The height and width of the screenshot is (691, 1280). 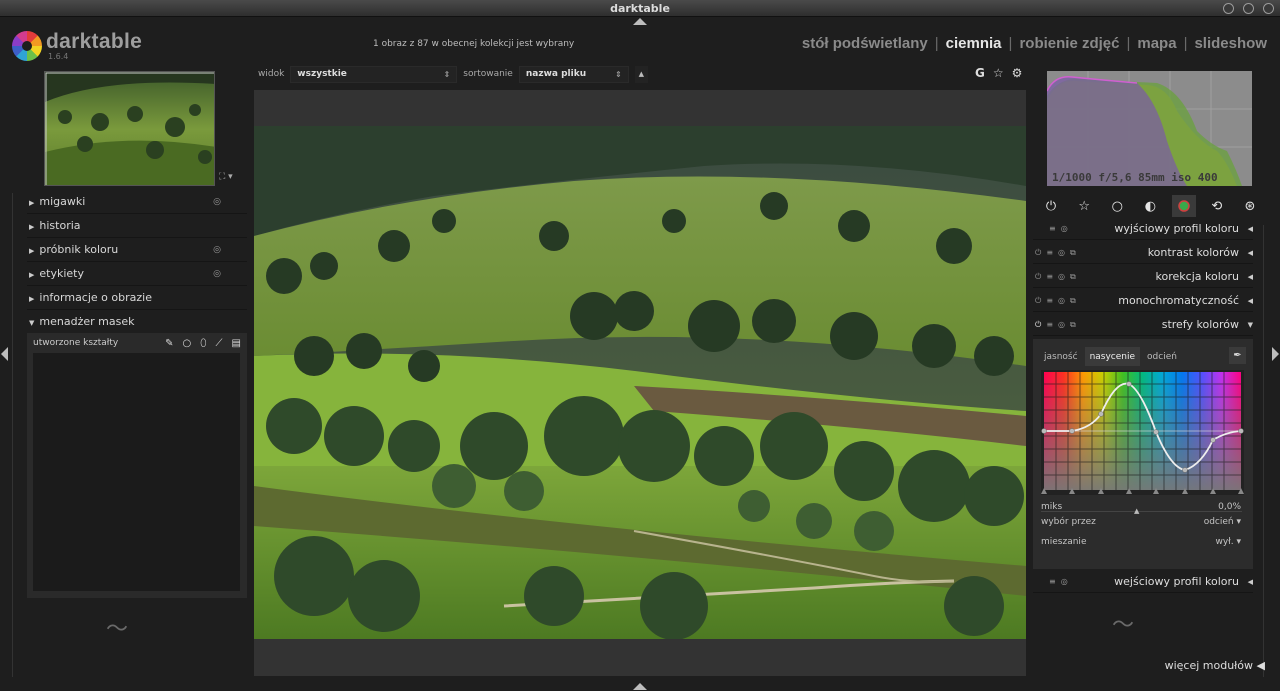 What do you see at coordinates (974, 43) in the screenshot?
I see `view-darkroom: ciemnia` at bounding box center [974, 43].